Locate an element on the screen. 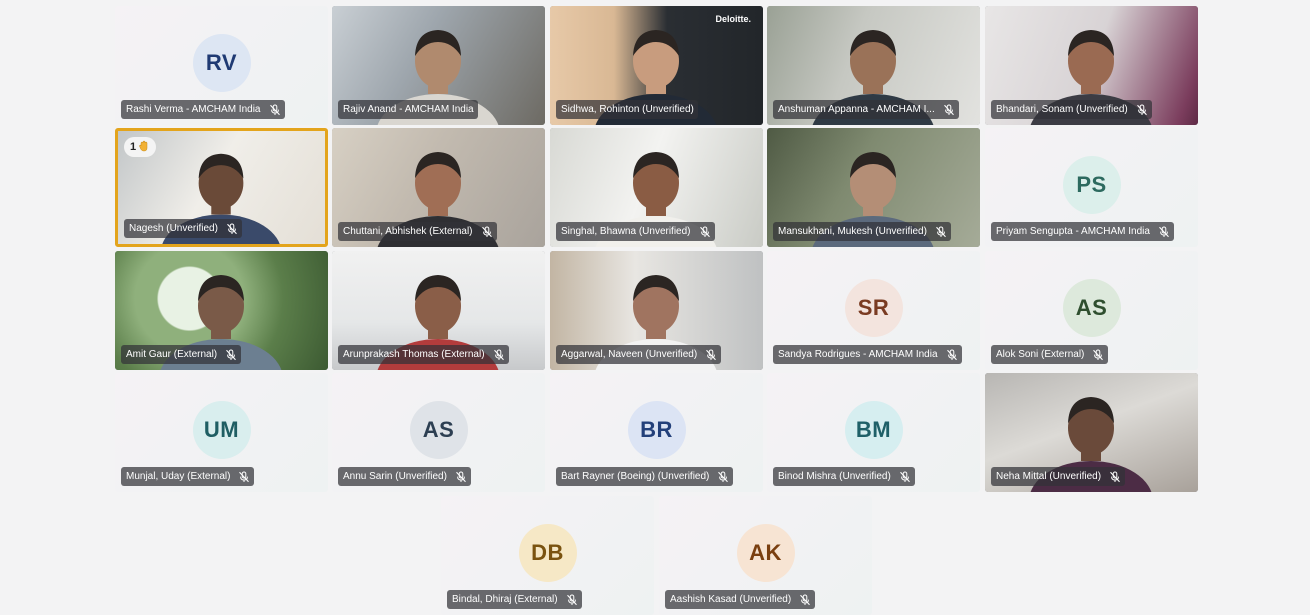 The height and width of the screenshot is (615, 1310). participant-name: Munjal, Uday (External) is located at coordinates (178, 476).